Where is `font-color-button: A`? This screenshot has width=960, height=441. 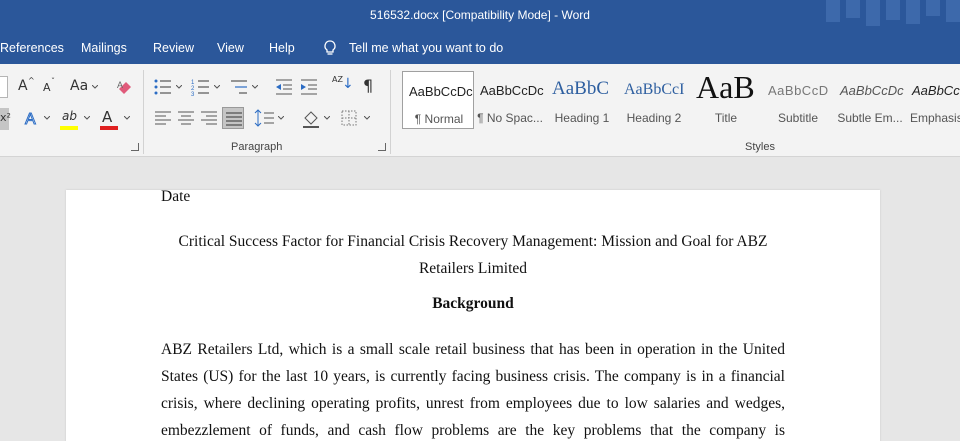 font-color-button: A is located at coordinates (107, 117).